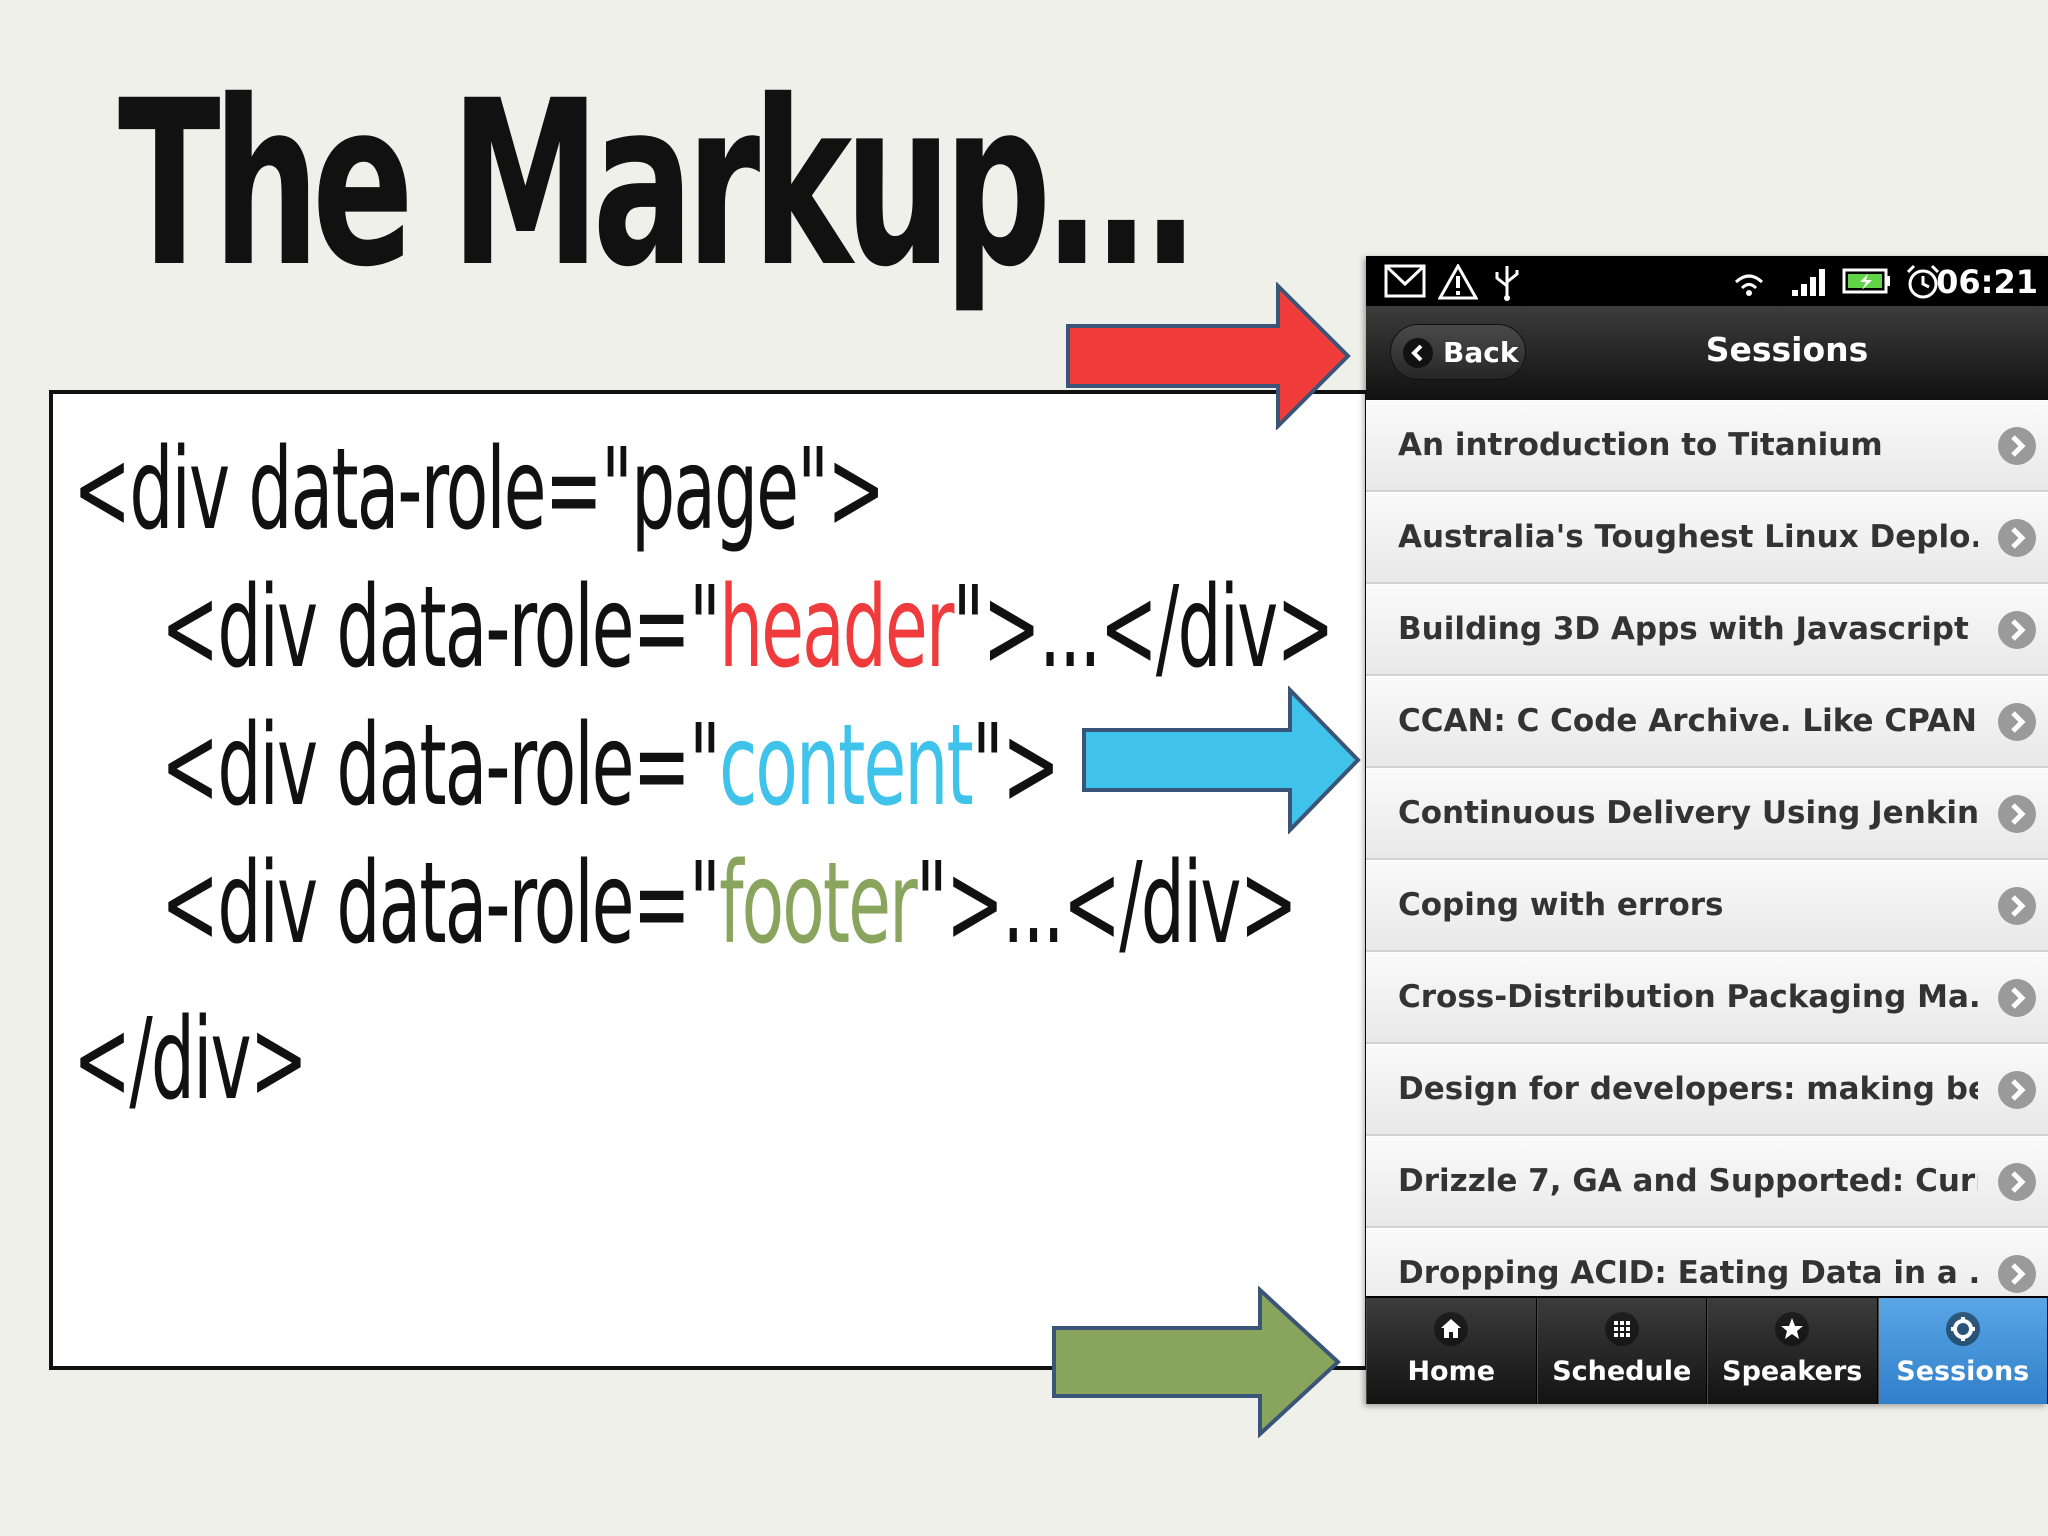 The height and width of the screenshot is (1536, 2048). I want to click on tab-speakers: Speakers, so click(1792, 1351).